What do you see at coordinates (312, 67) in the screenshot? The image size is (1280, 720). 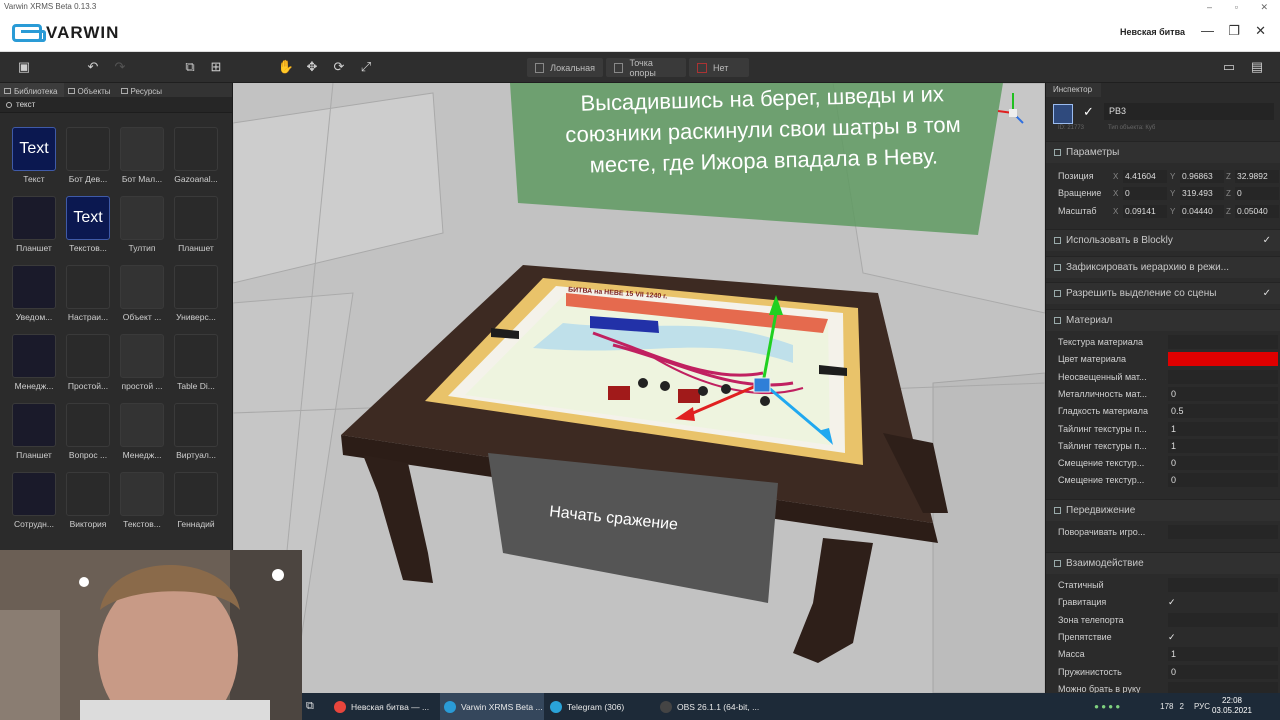 I see `move-icon: ✥` at bounding box center [312, 67].